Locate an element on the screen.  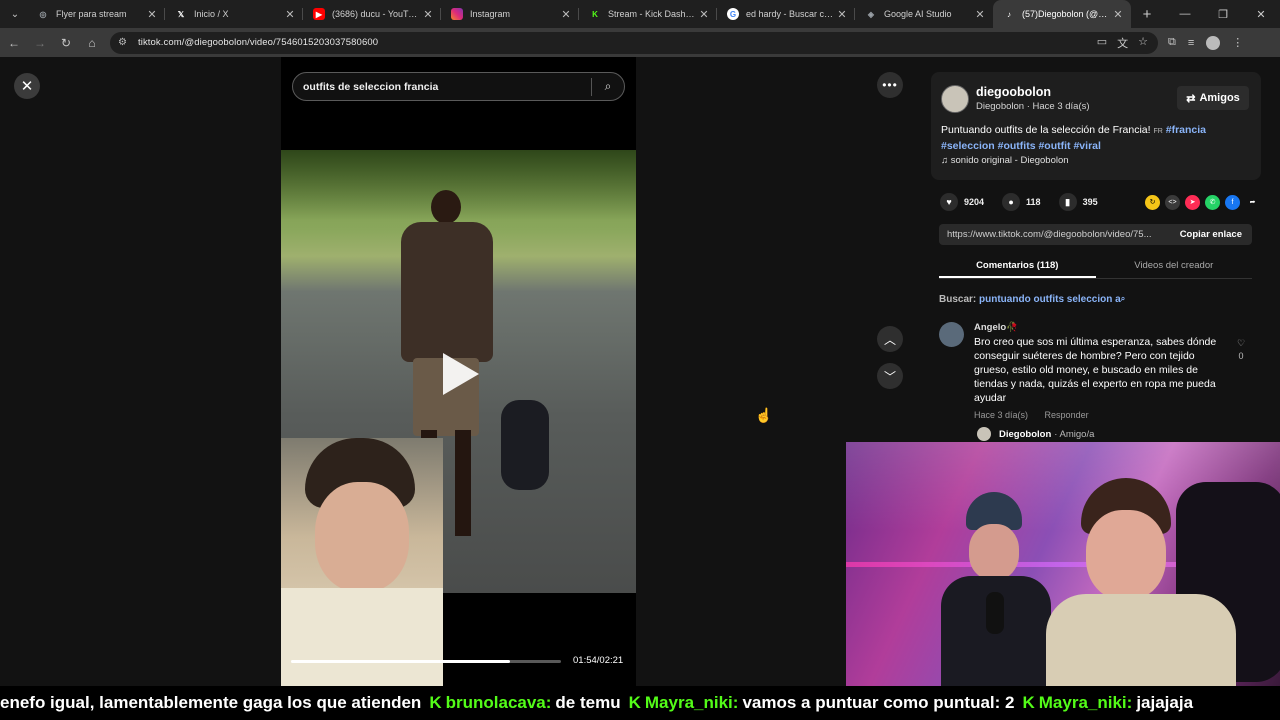
facecam-face is located at coordinates (362, 537).